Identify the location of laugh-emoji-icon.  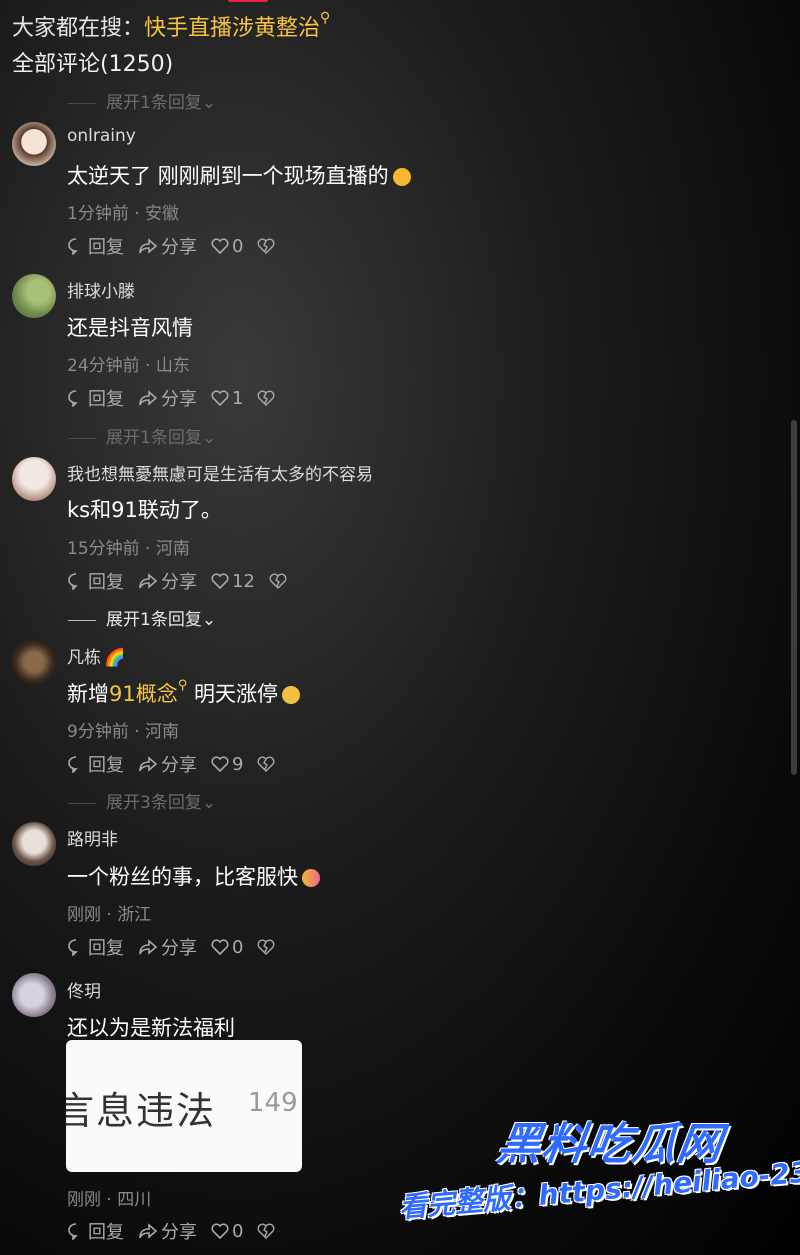
(401, 177).